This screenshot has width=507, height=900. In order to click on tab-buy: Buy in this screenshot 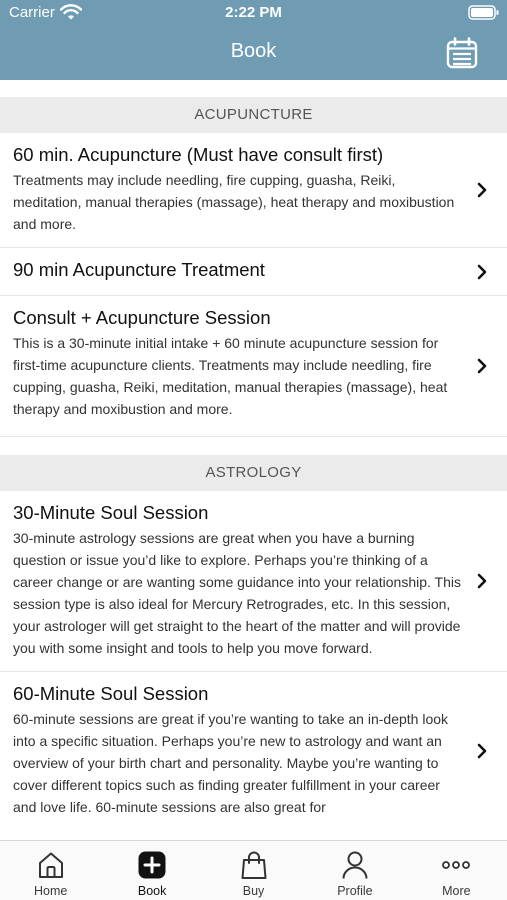, I will do `click(253, 870)`.